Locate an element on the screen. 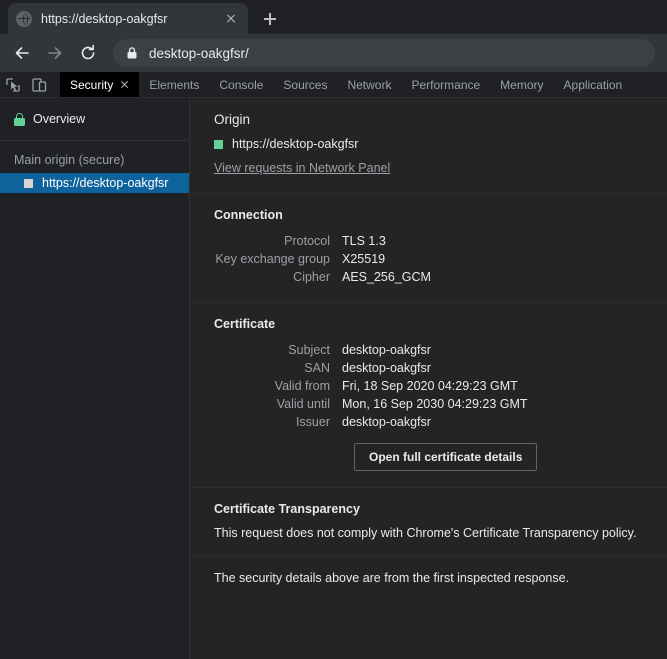 The height and width of the screenshot is (659, 667). origin-url-row: https://desktop-oakgfsr is located at coordinates (428, 144).